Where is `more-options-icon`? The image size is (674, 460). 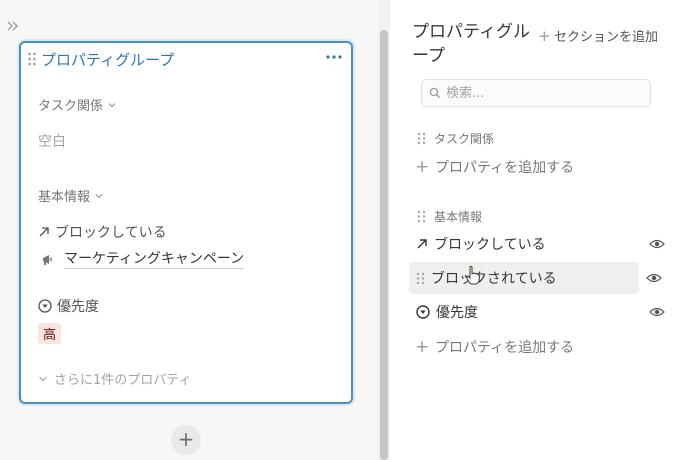
more-options-icon is located at coordinates (334, 57).